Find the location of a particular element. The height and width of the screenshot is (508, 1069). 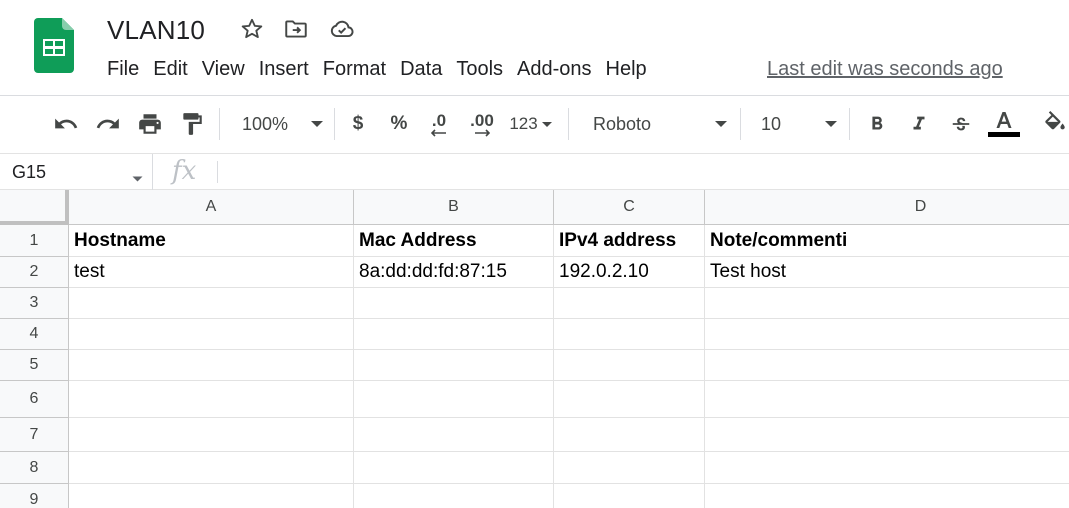

cell-a3 is located at coordinates (211, 303).